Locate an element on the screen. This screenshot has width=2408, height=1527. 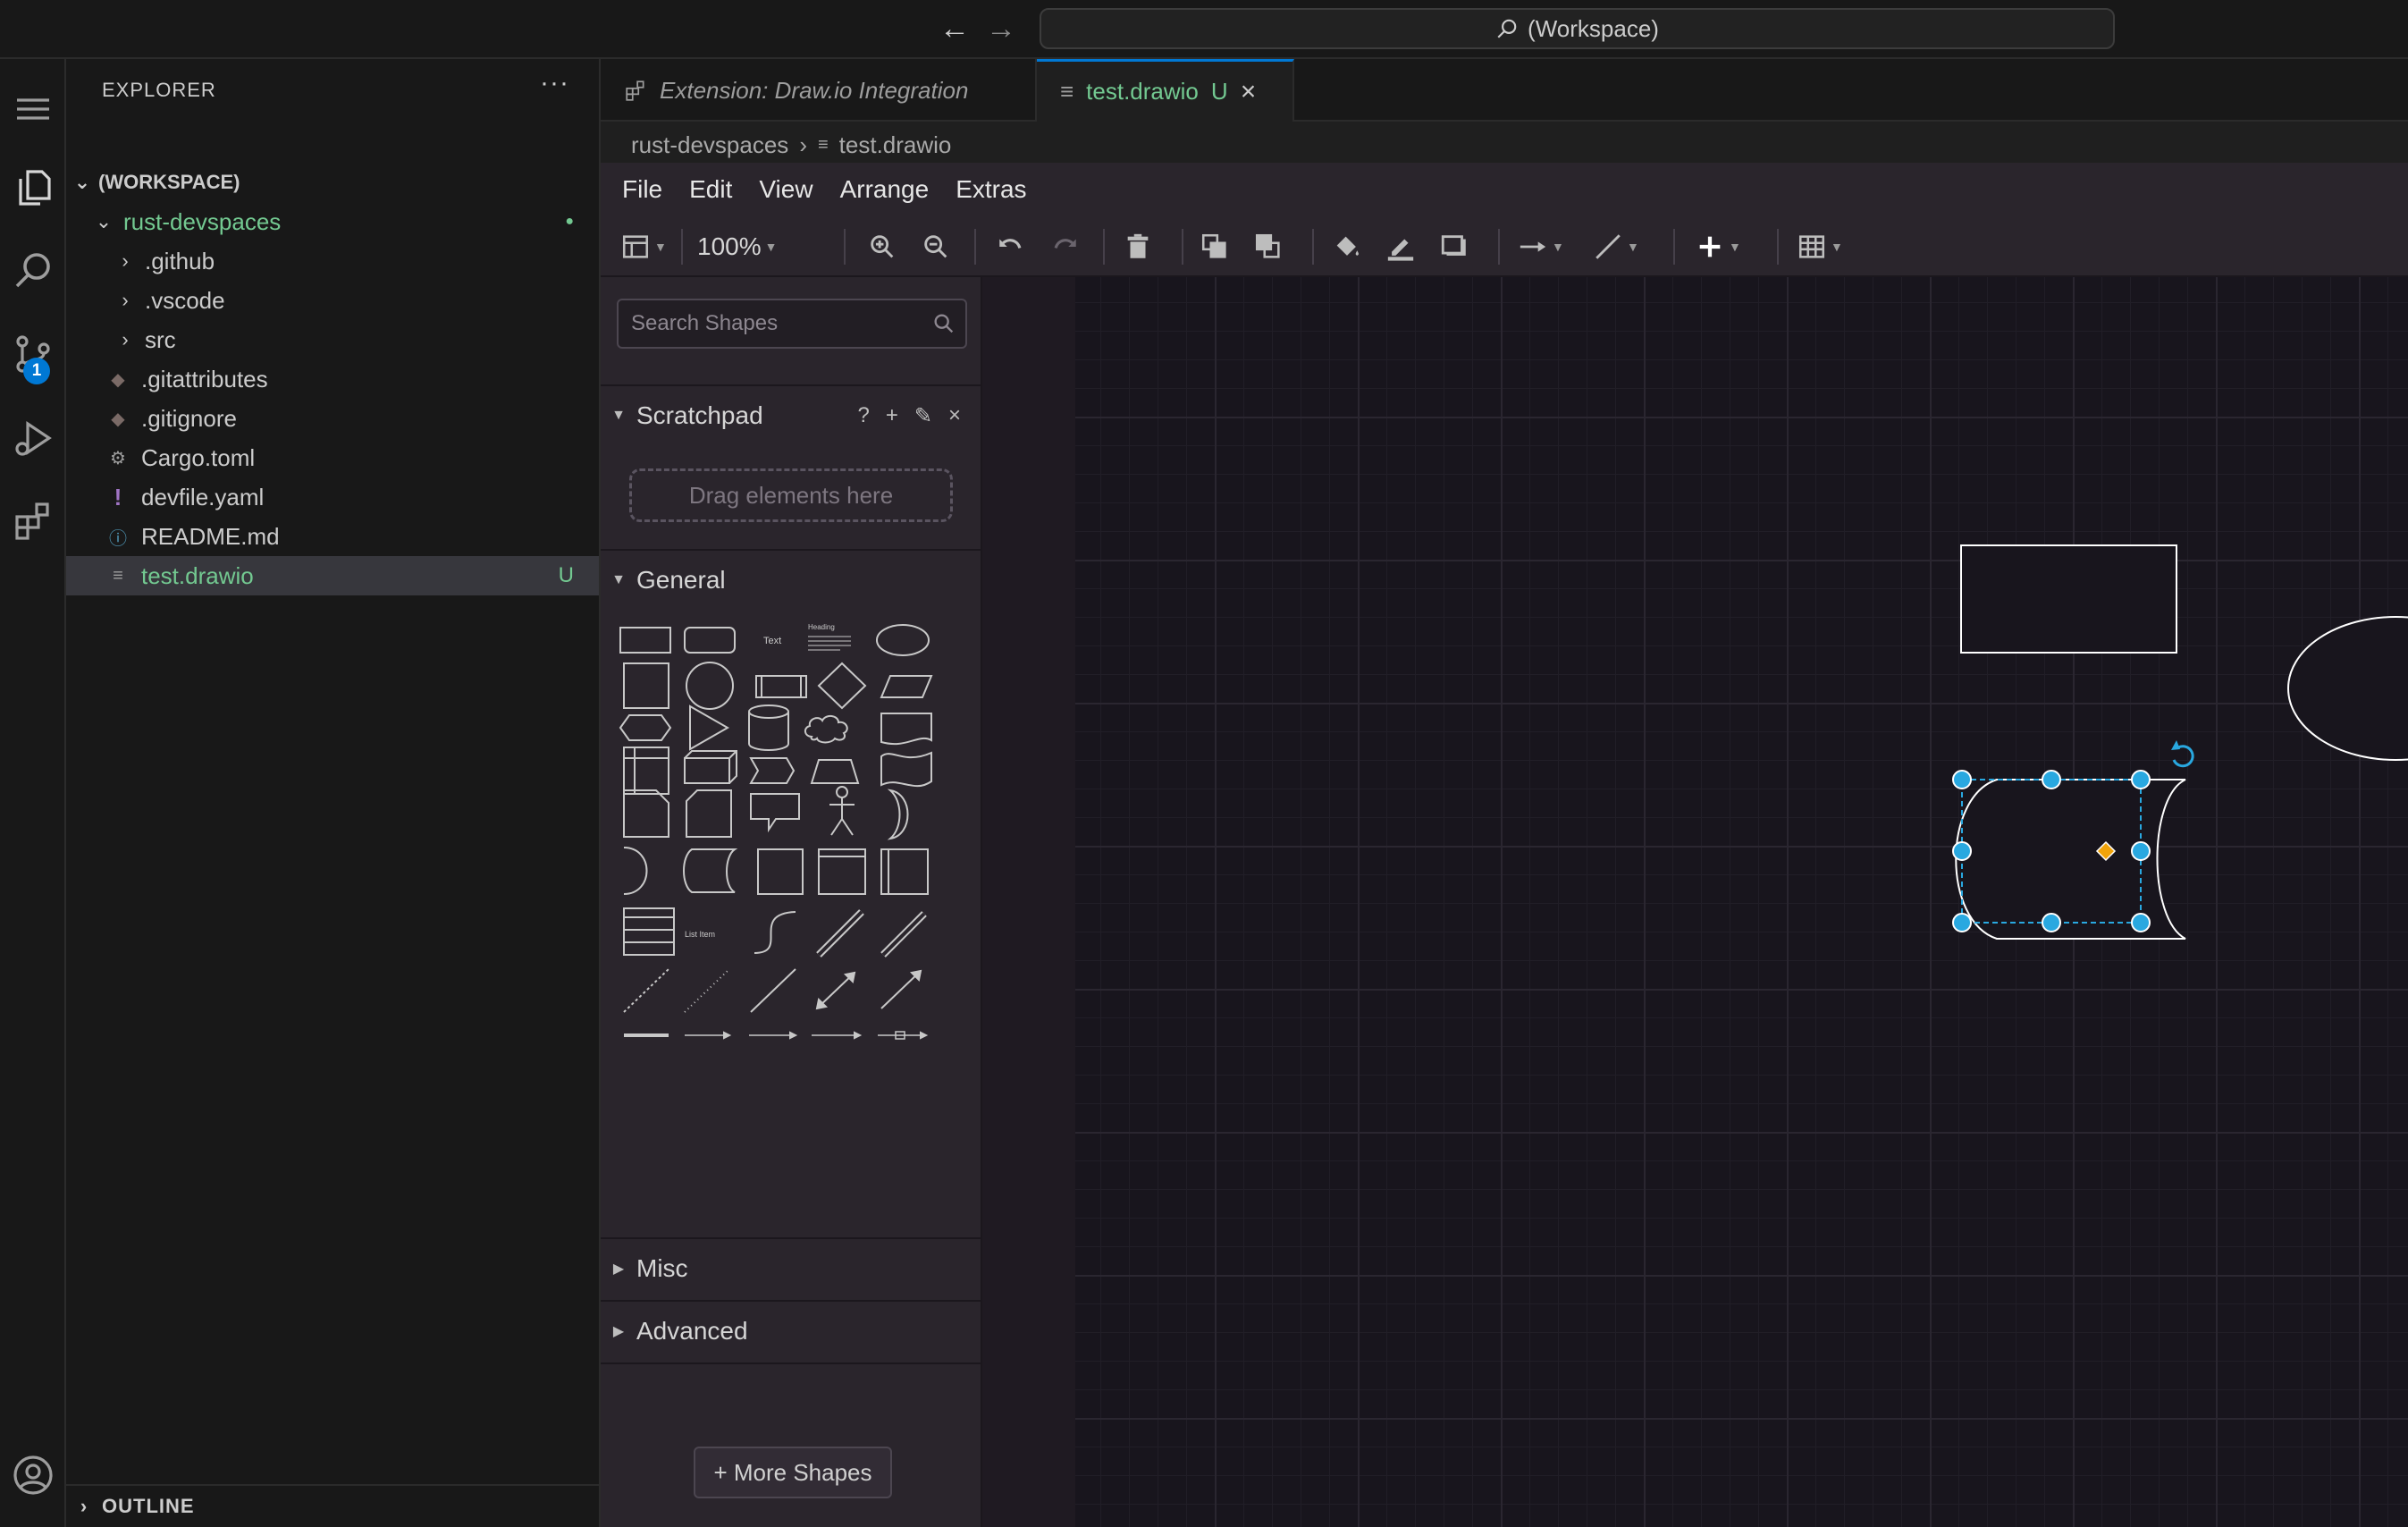
tree-item-devfile: ! devfile.yaml is located at coordinates (333, 497).